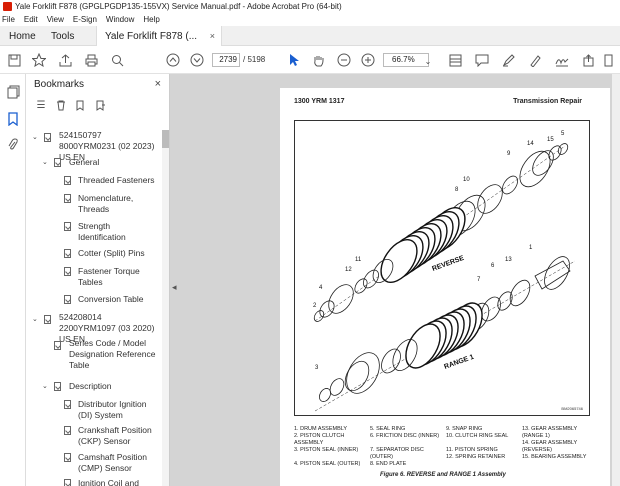 The width and height of the screenshot is (620, 486). Describe the element at coordinates (319, 439) in the screenshot. I see `legend-item: 2. PISTON CLUTCH ASSEMBLY` at that location.